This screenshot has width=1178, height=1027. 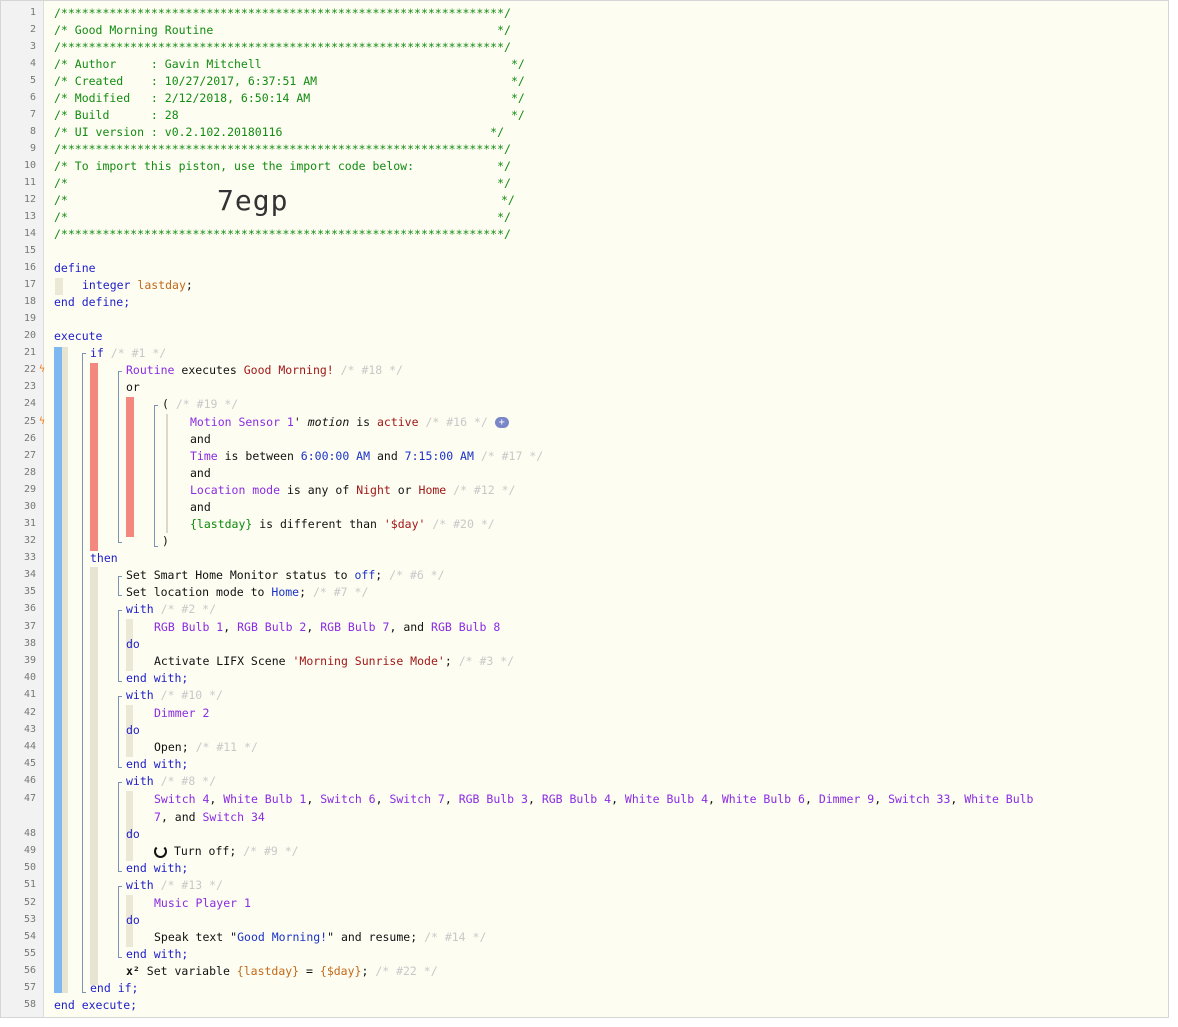 What do you see at coordinates (264, 370) in the screenshot?
I see `condition-routine: Routine executes Good Morning! /* #18 */` at bounding box center [264, 370].